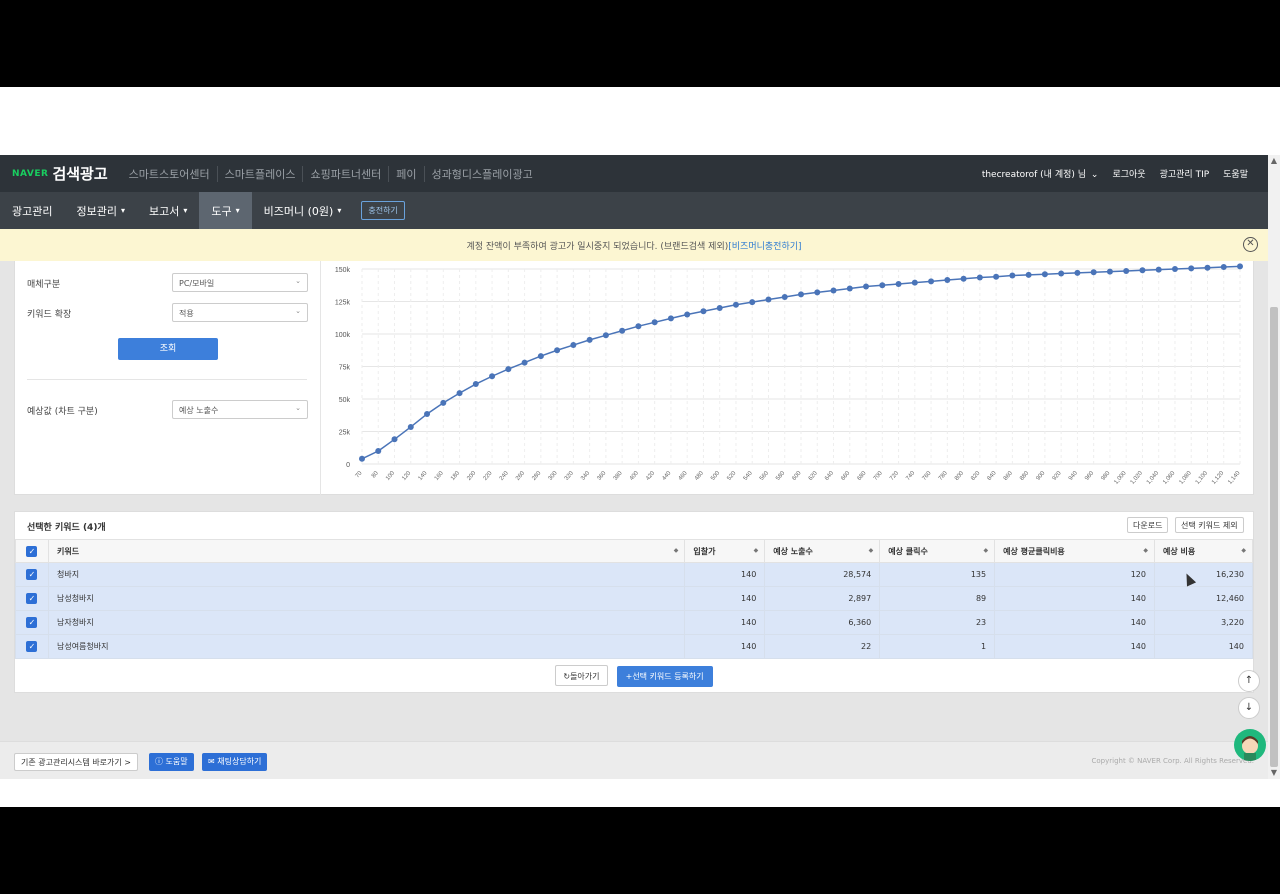 The height and width of the screenshot is (894, 1280). Describe the element at coordinates (1148, 525) in the screenshot. I see `download-button: 다운로드` at that location.